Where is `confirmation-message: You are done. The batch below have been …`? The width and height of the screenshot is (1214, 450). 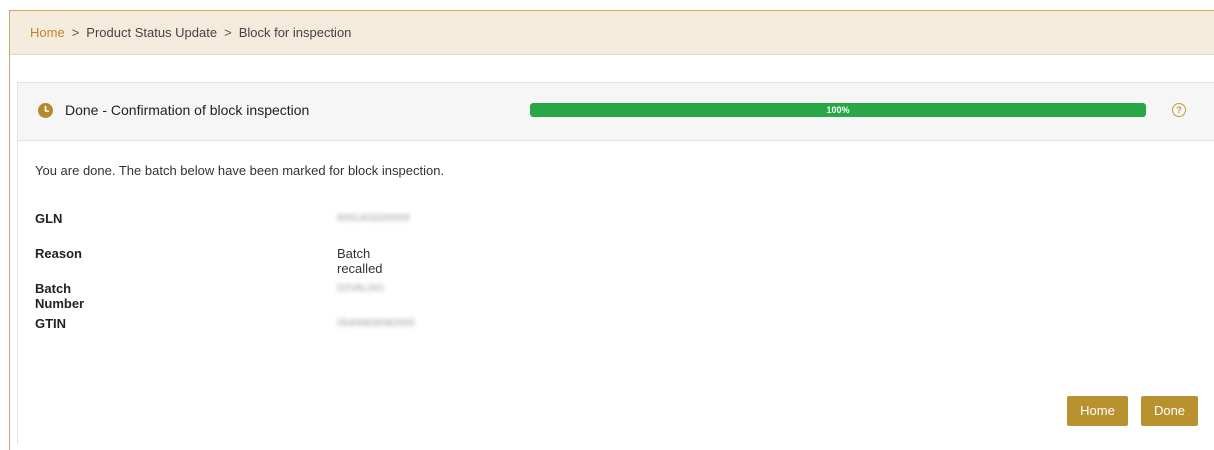 confirmation-message: You are done. The batch below have been … is located at coordinates (240, 170).